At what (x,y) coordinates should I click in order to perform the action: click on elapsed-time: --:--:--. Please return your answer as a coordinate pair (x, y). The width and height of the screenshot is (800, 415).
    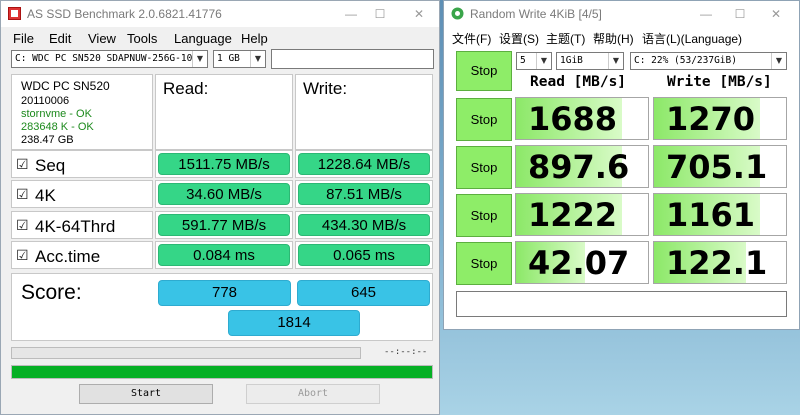
    Looking at the image, I should click on (406, 352).